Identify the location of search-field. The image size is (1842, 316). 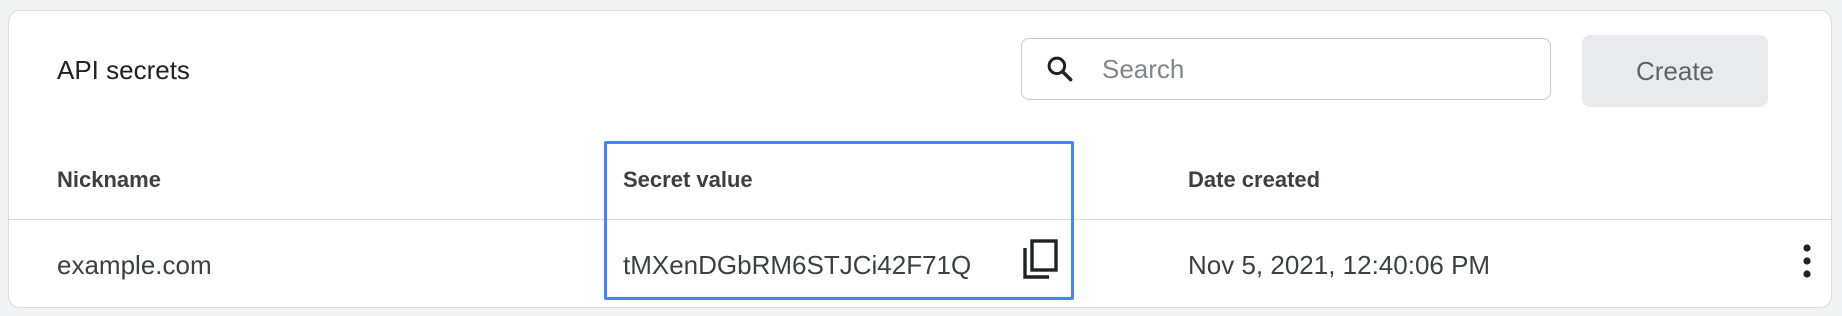
(1286, 69).